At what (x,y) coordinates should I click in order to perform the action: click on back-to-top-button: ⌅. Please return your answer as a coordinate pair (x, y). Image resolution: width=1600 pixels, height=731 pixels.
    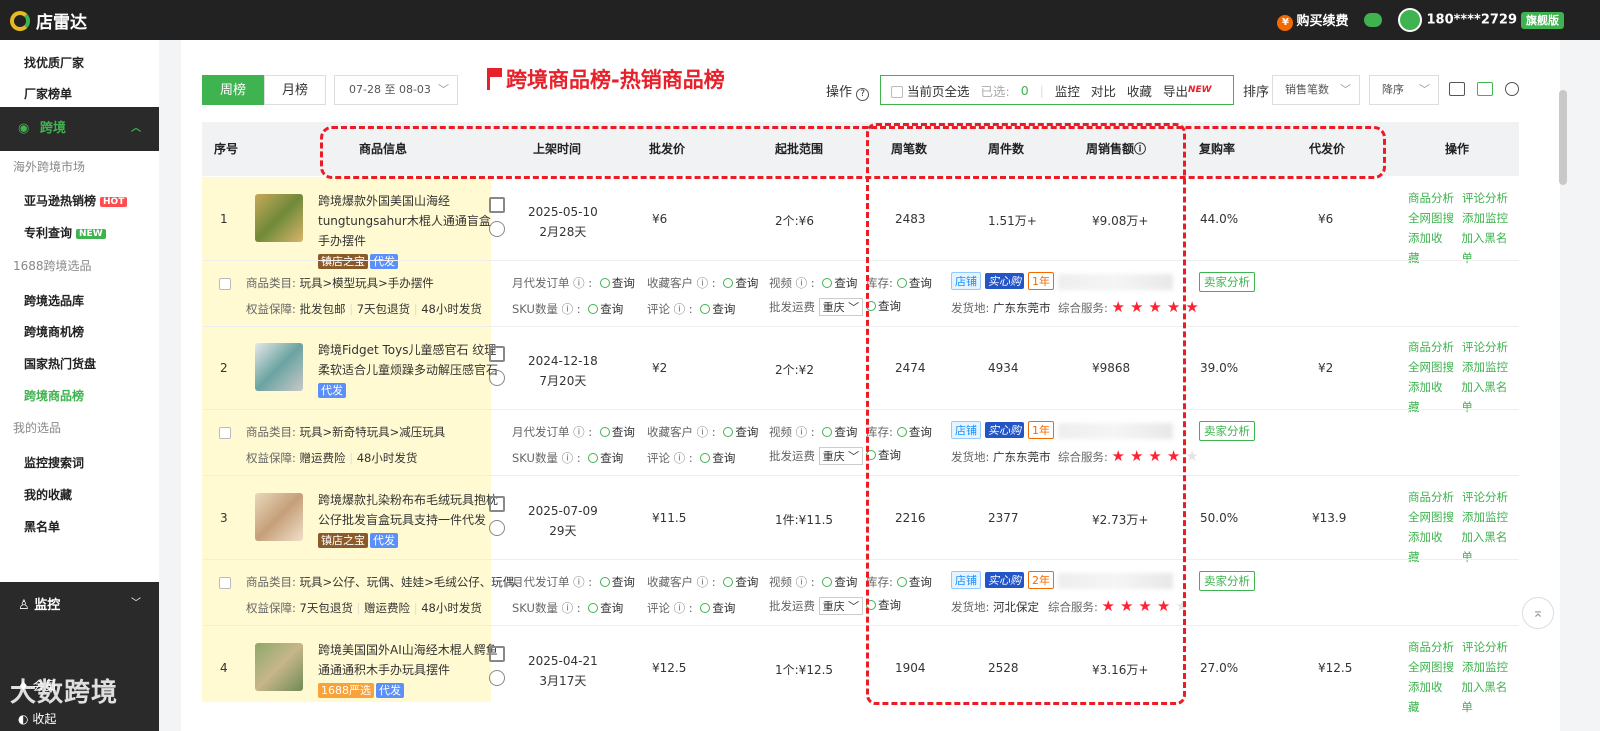
    Looking at the image, I should click on (1538, 613).